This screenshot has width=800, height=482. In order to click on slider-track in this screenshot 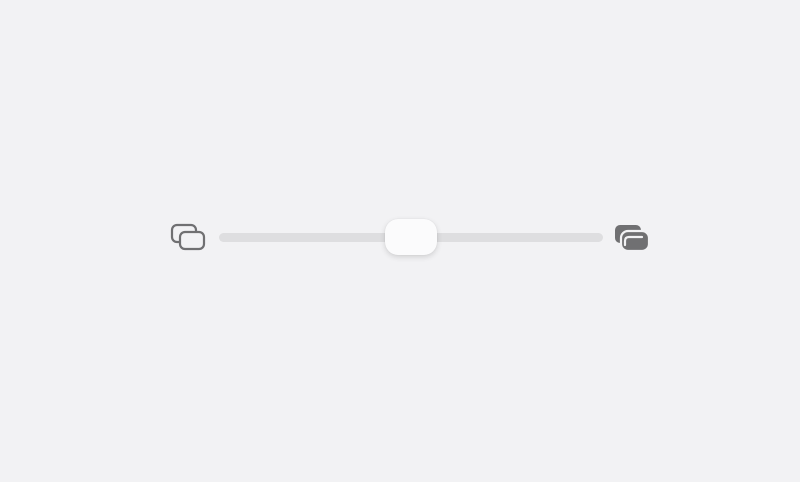, I will do `click(411, 237)`.